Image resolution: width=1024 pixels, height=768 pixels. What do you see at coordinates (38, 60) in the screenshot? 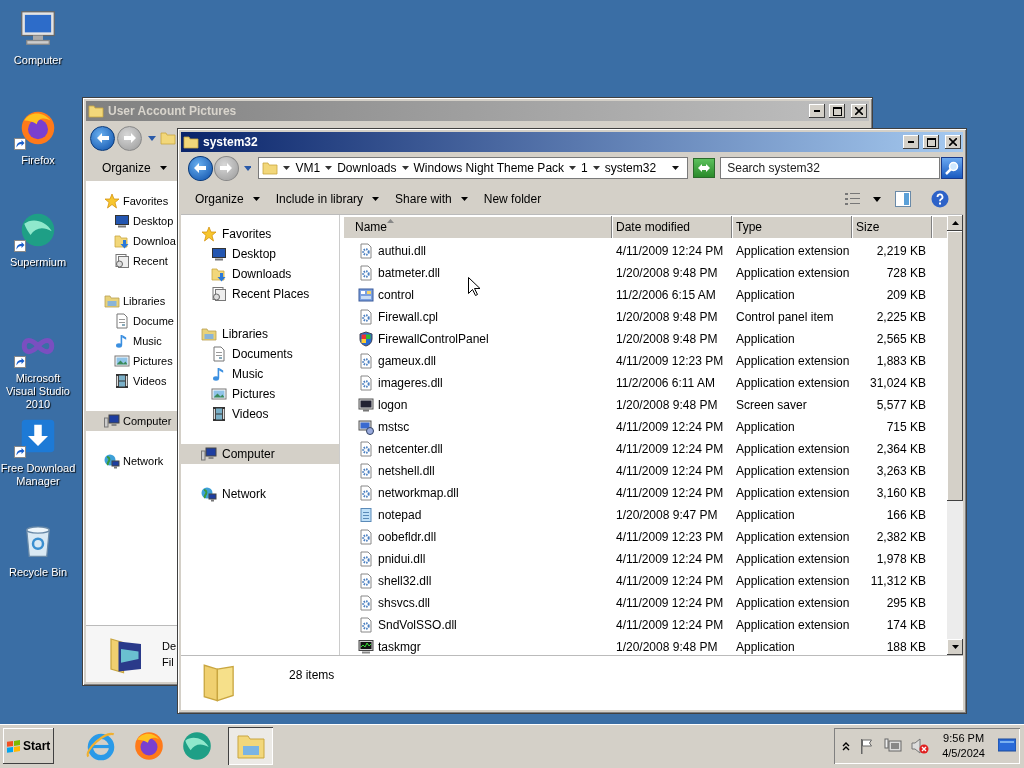
I see `icon-label: Computer` at bounding box center [38, 60].